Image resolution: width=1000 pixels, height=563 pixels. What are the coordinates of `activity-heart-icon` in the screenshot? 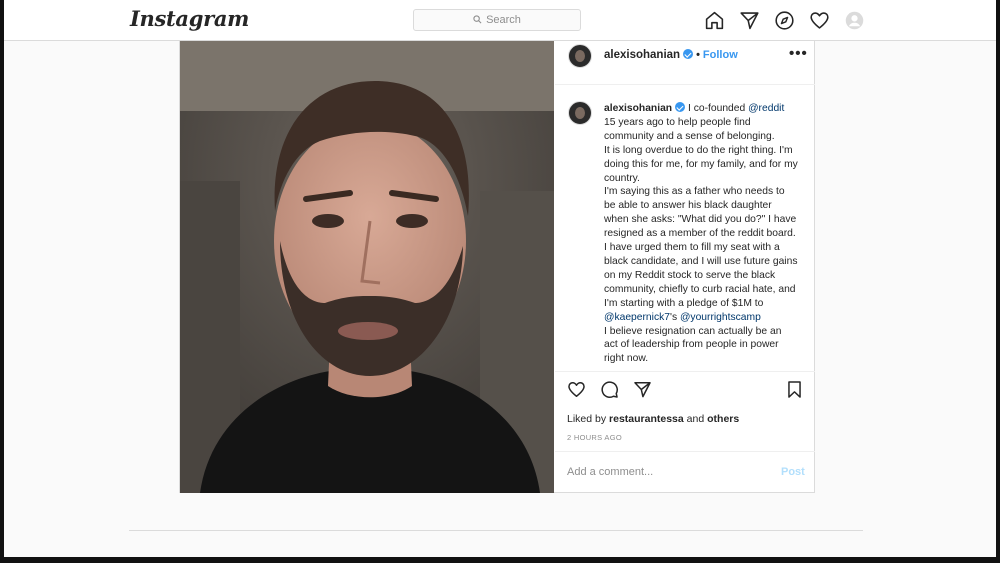 It's located at (819, 20).